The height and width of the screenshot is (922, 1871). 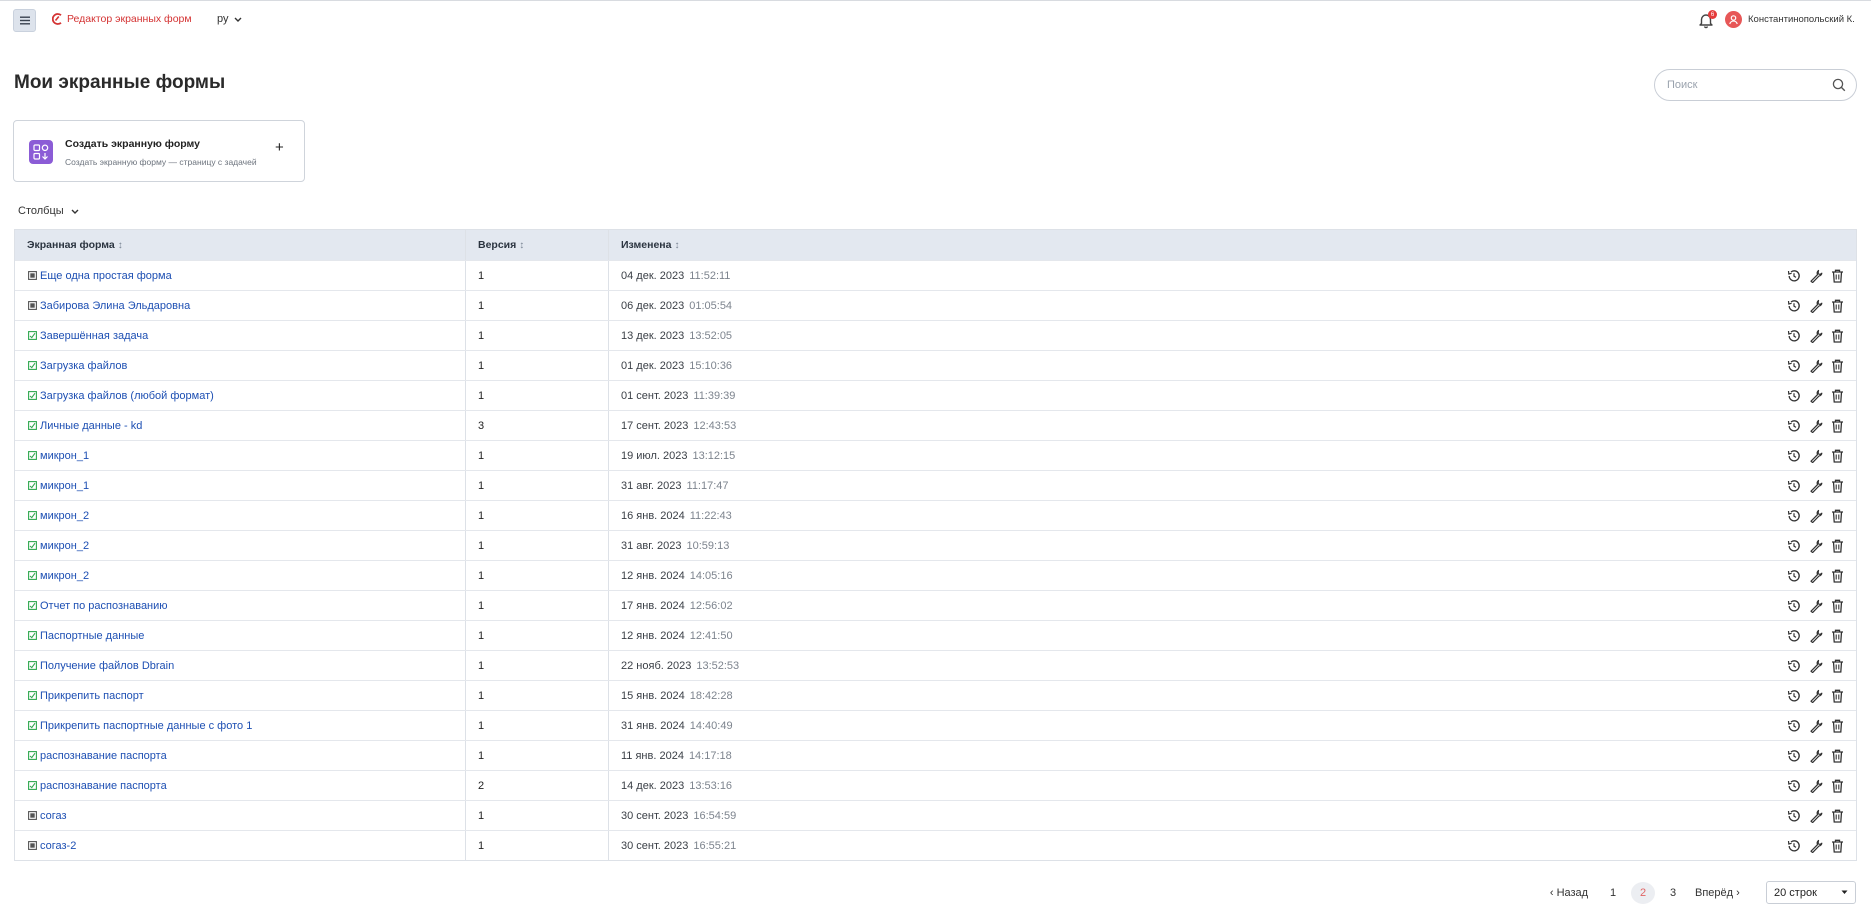 What do you see at coordinates (127, 396) in the screenshot?
I see `form-link: Загрузка файлов (любой формат)` at bounding box center [127, 396].